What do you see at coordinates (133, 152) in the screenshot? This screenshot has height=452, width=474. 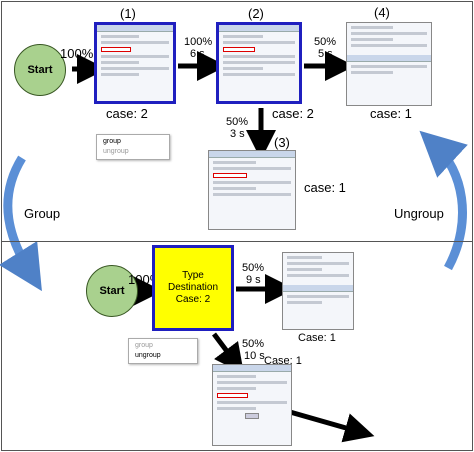 I see `menu-item-ungroup: ungroup` at bounding box center [133, 152].